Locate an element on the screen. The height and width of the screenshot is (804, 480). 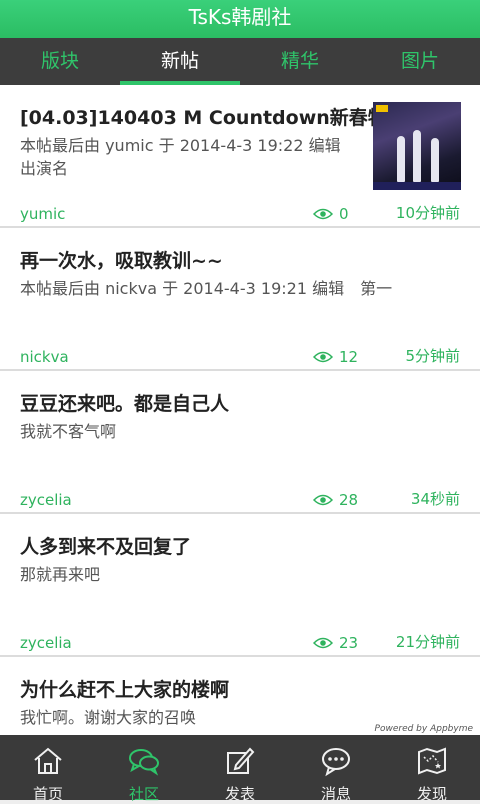
post-views: 0 is located at coordinates (331, 214).